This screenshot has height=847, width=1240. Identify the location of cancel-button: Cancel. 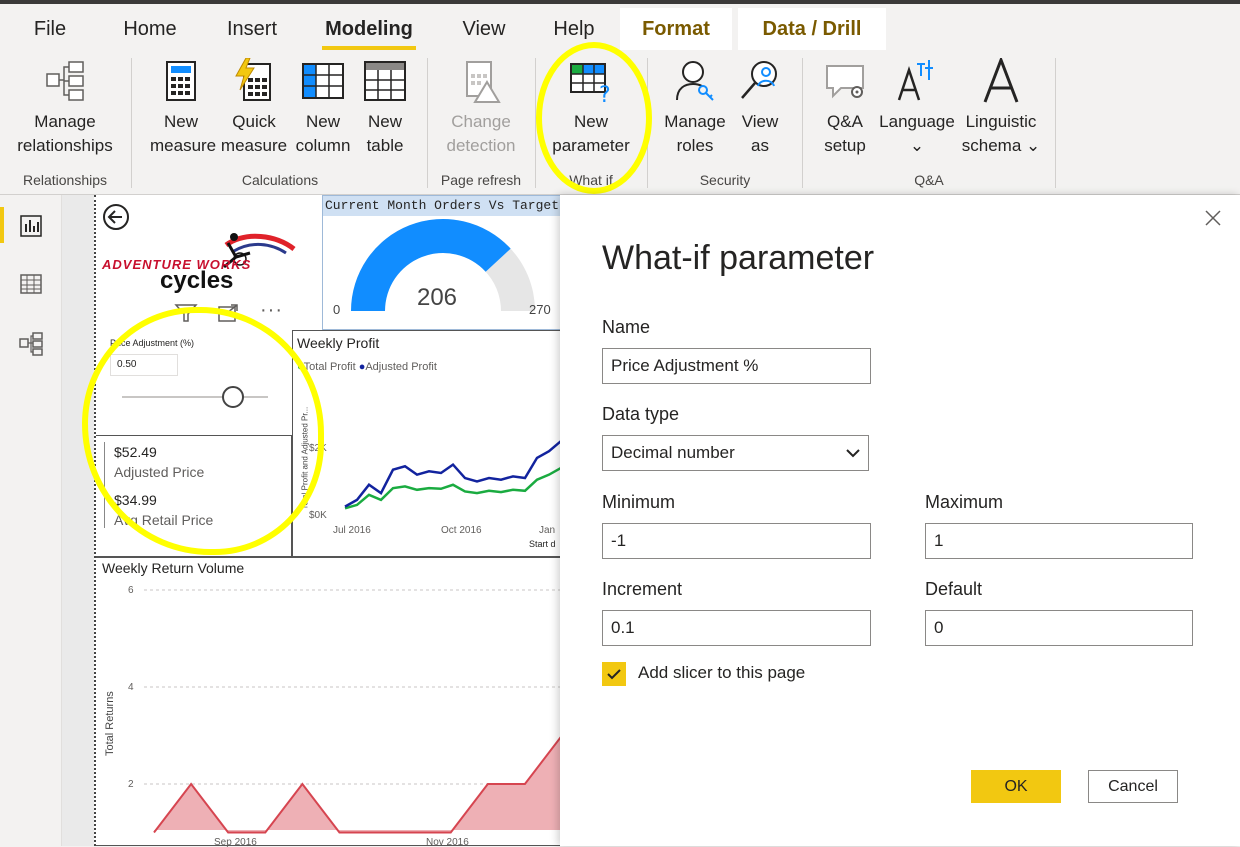
(1133, 786).